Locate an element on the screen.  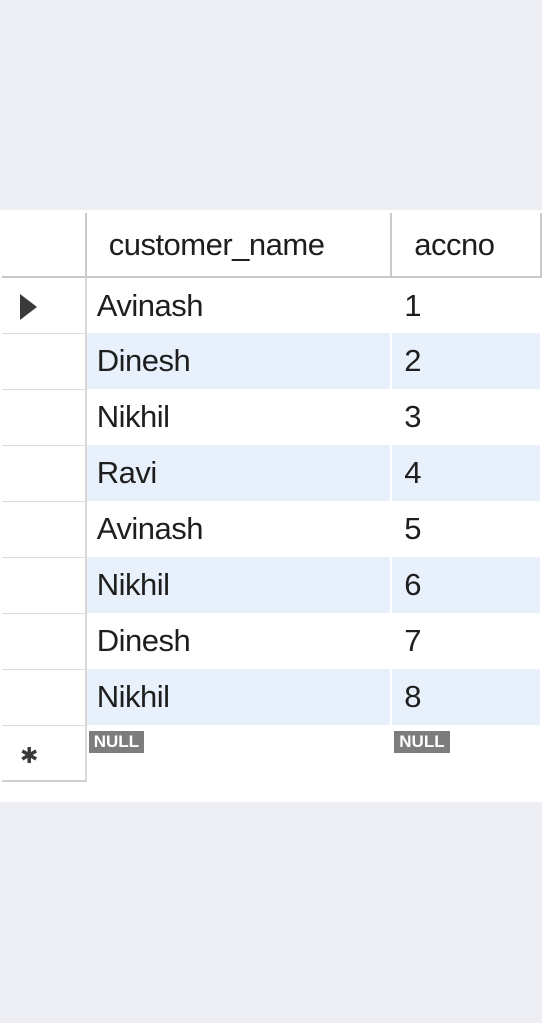
accno-cell: 8 is located at coordinates (466, 697).